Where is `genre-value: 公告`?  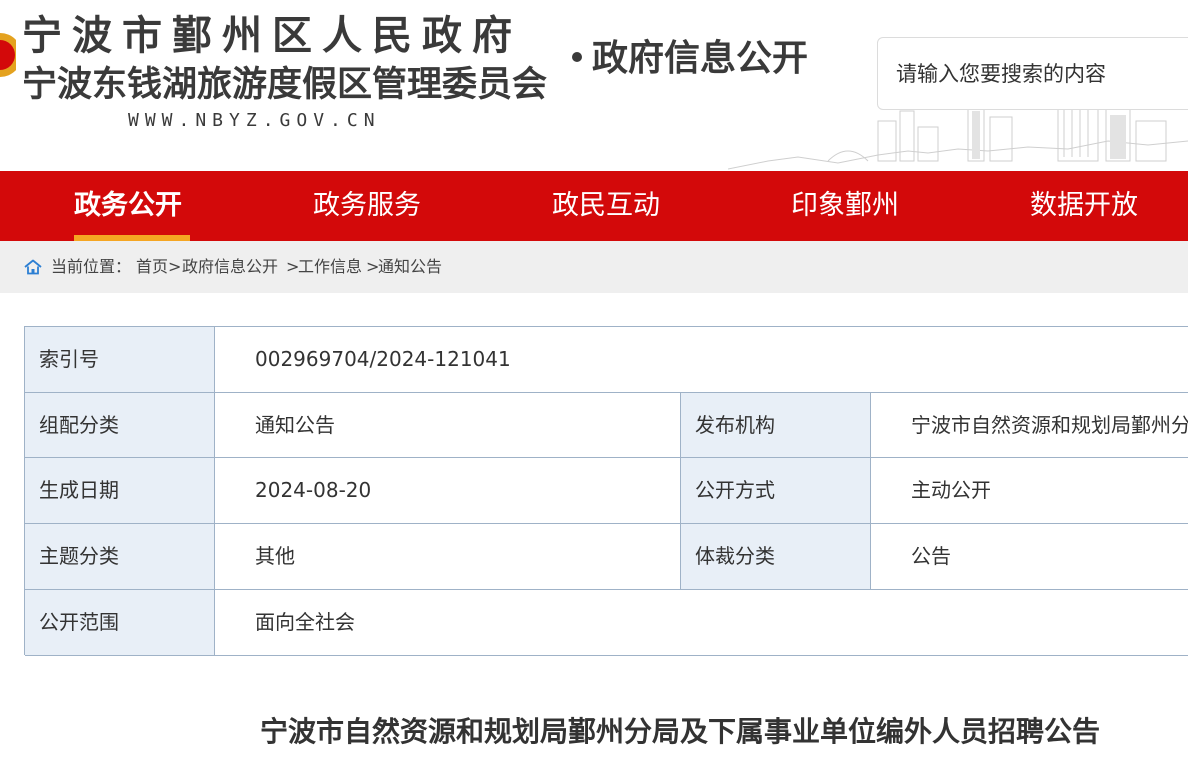
genre-value: 公告 is located at coordinates (1029, 557).